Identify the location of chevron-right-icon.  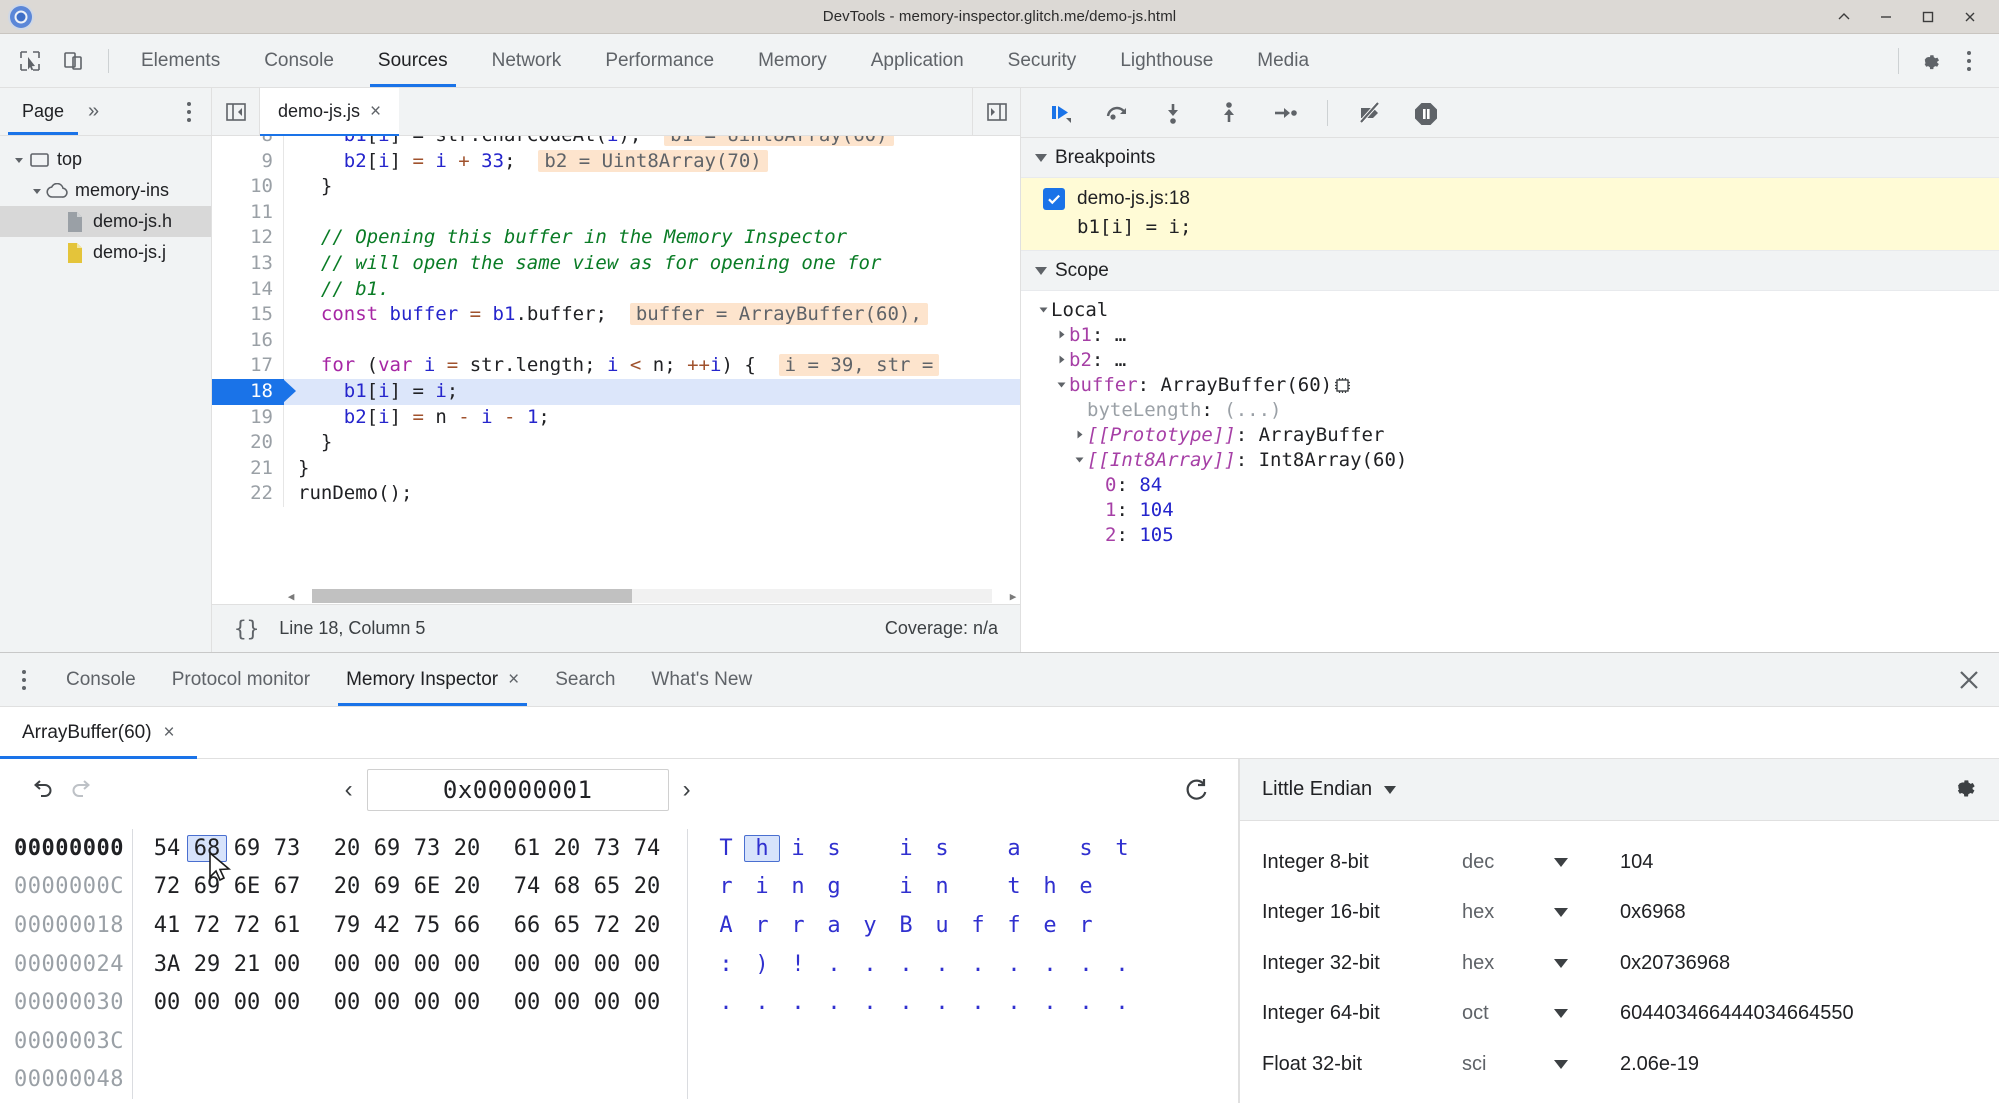
(1061, 359).